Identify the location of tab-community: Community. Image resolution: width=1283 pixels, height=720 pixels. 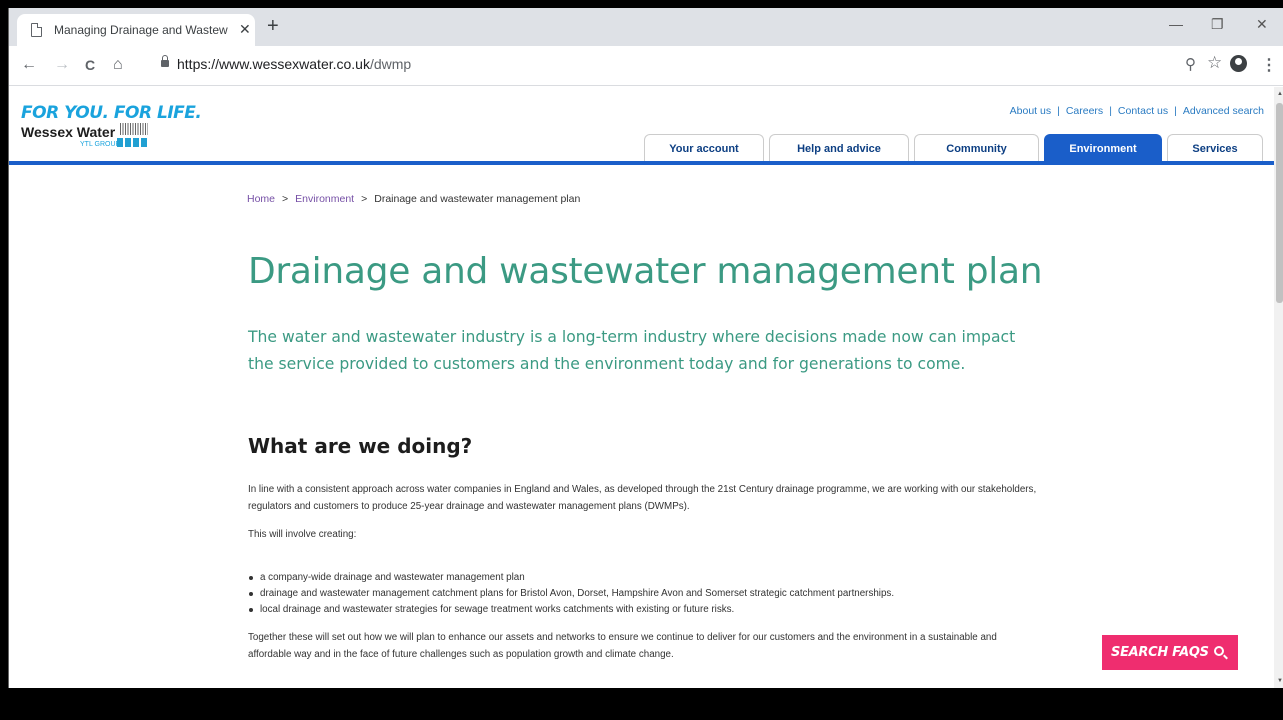
(976, 147).